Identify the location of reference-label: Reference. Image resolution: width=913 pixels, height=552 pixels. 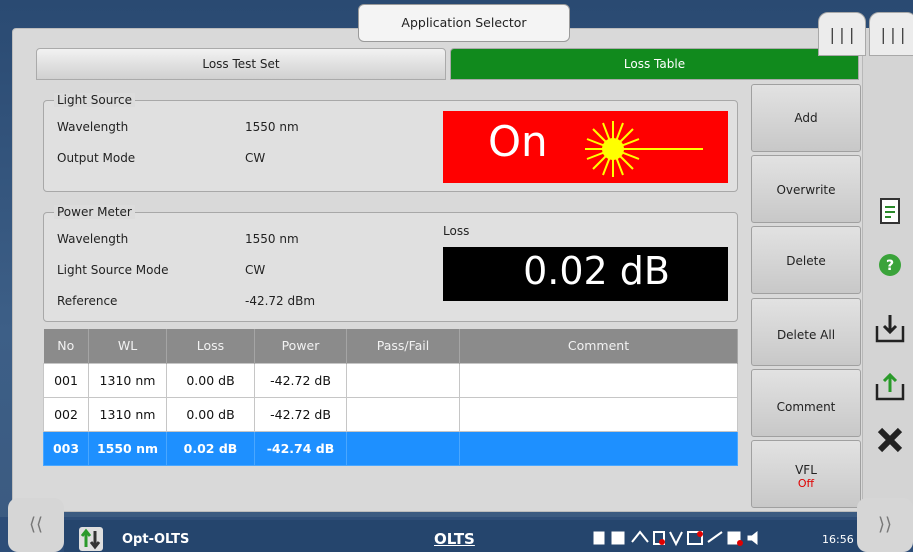
(87, 301).